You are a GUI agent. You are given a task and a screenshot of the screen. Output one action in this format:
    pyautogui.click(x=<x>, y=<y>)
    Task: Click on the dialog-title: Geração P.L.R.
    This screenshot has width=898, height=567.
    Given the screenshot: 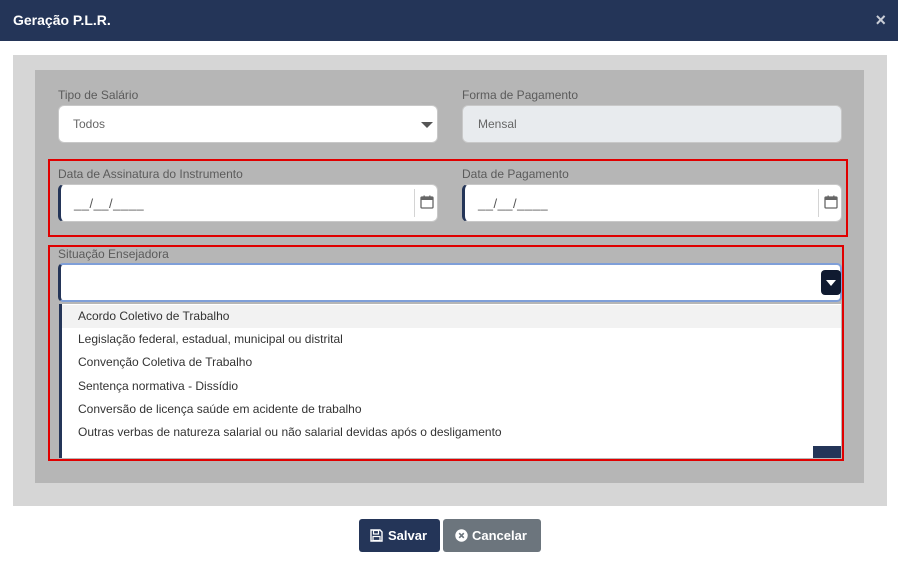 What is the action you would take?
    pyautogui.click(x=62, y=20)
    